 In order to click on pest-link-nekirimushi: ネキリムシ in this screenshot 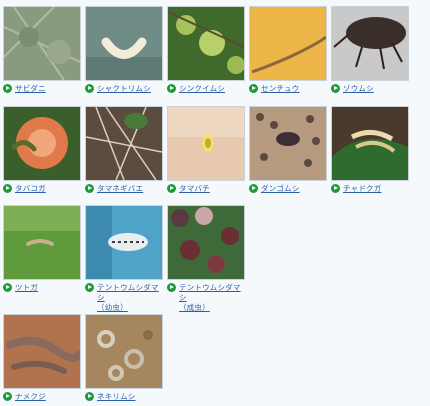, I will do `click(116, 397)`.